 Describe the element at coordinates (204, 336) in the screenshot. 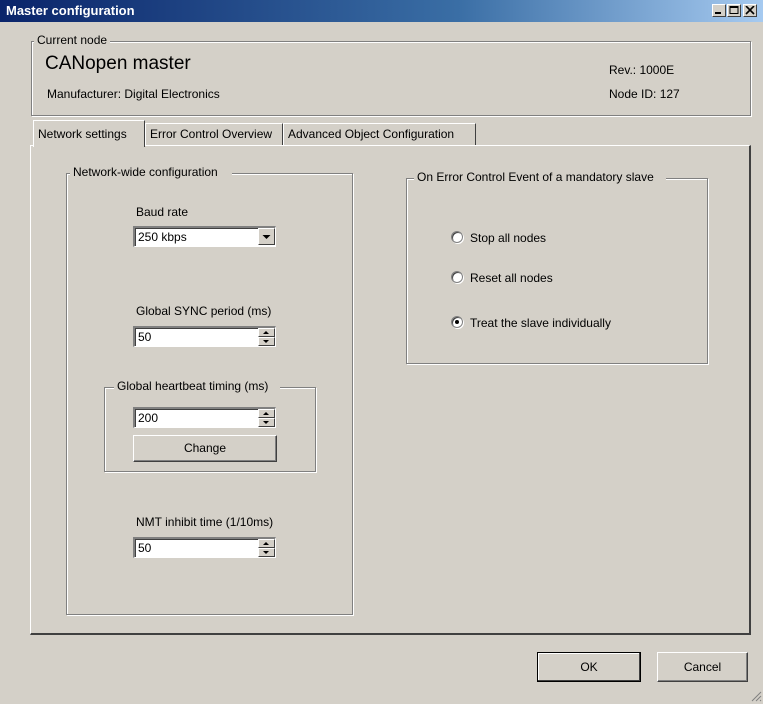

I see `sync-period-input: 50` at that location.